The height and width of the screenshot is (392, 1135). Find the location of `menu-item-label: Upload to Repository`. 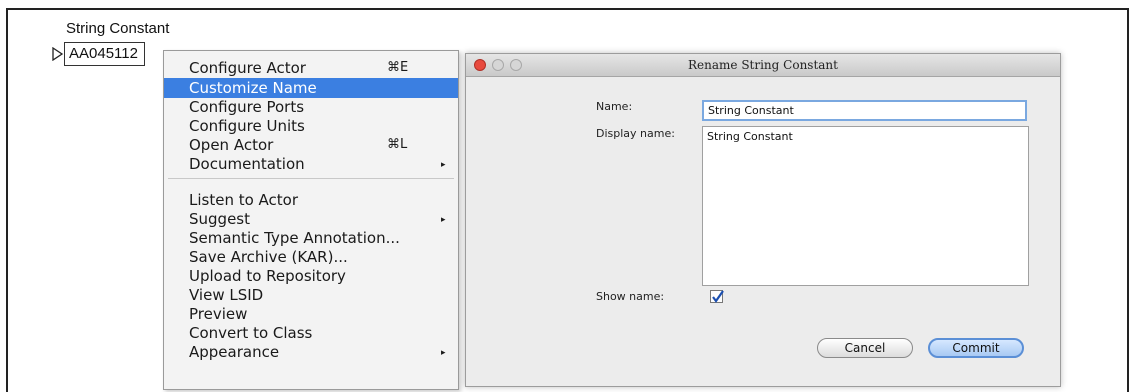

menu-item-label: Upload to Repository is located at coordinates (267, 276).